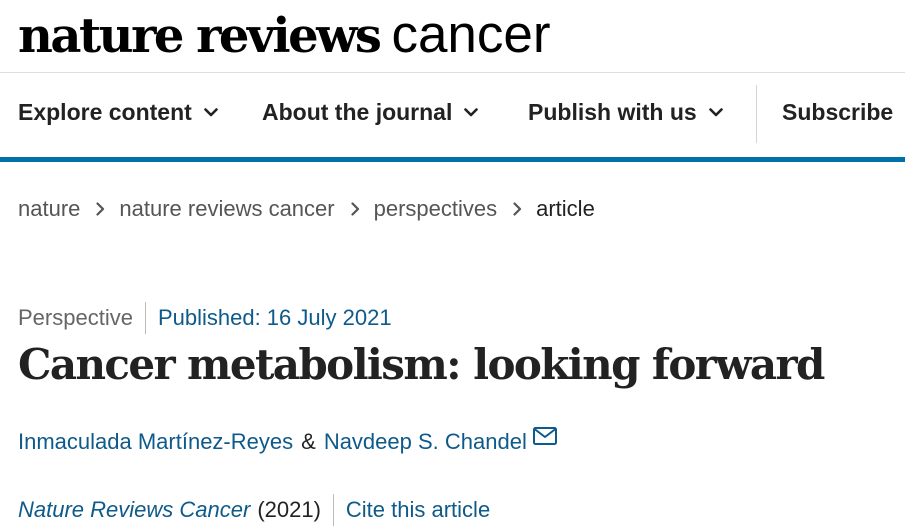 The image size is (905, 526). Describe the element at coordinates (357, 112) in the screenshot. I see `nav-item-label: About the journal` at that location.